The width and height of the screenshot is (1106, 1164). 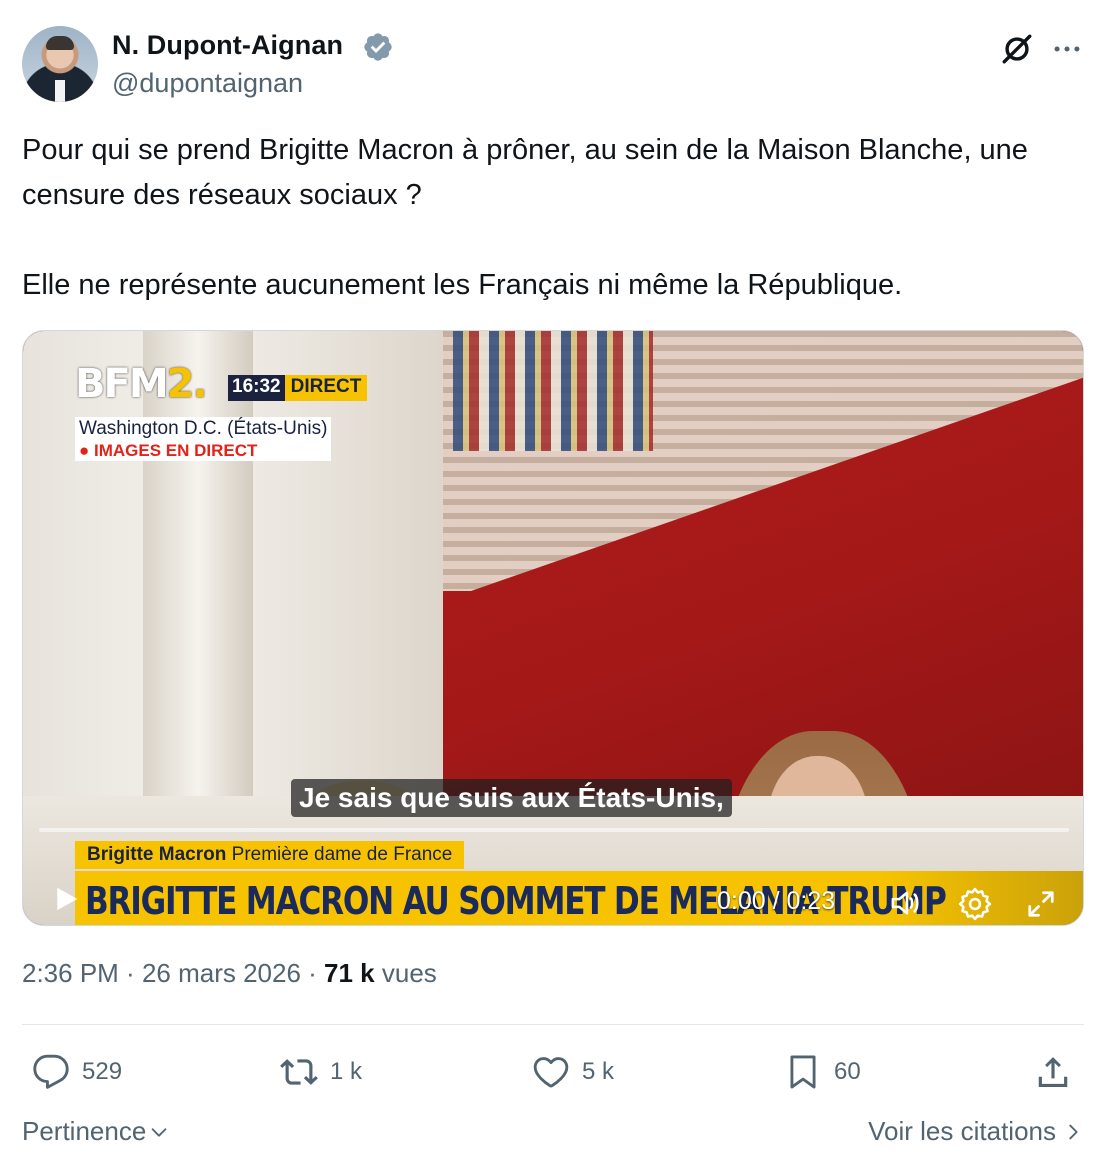 I want to click on like-count: 5 k, so click(x=598, y=1071).